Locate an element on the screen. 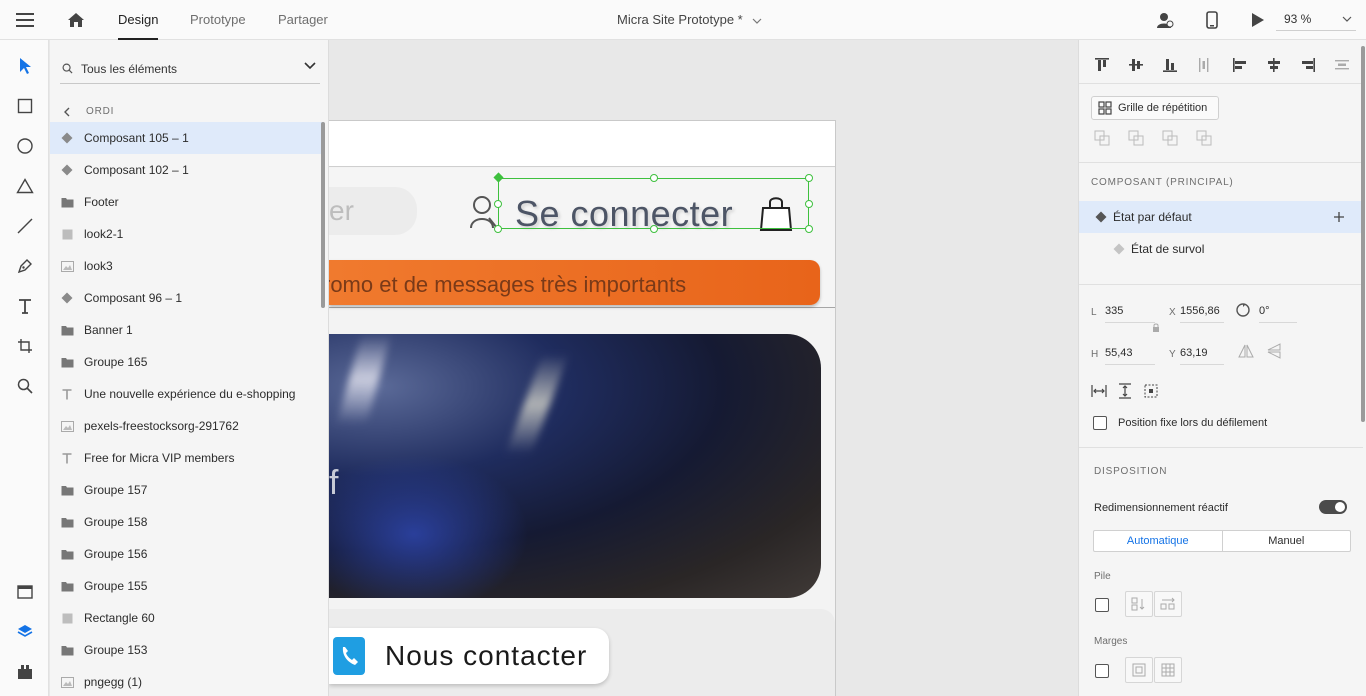 This screenshot has width=1366, height=696. layer-item: look2-1 is located at coordinates (187, 234).